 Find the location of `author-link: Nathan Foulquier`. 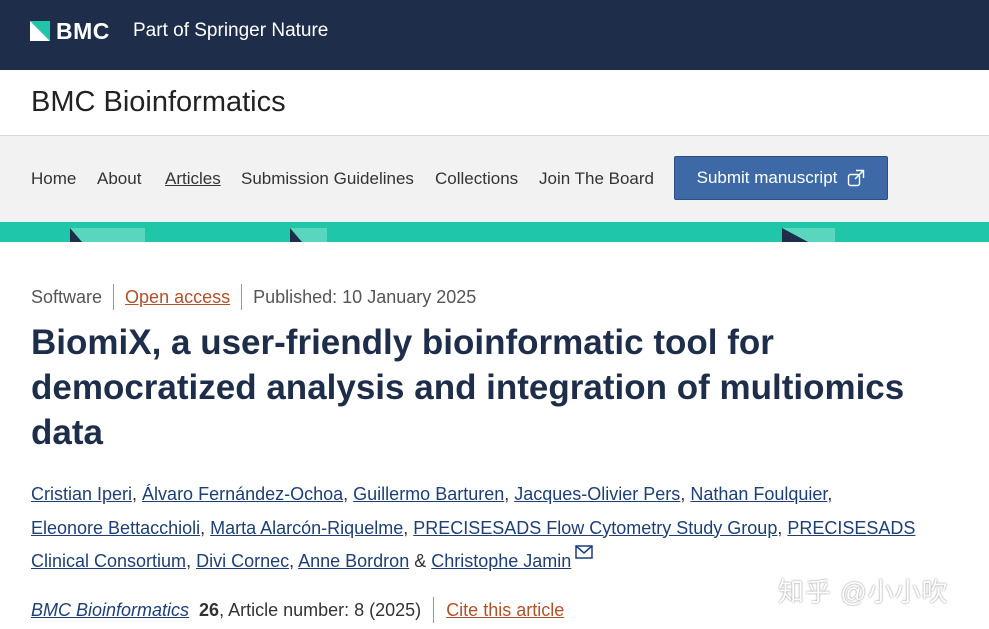

author-link: Nathan Foulquier is located at coordinates (758, 494).